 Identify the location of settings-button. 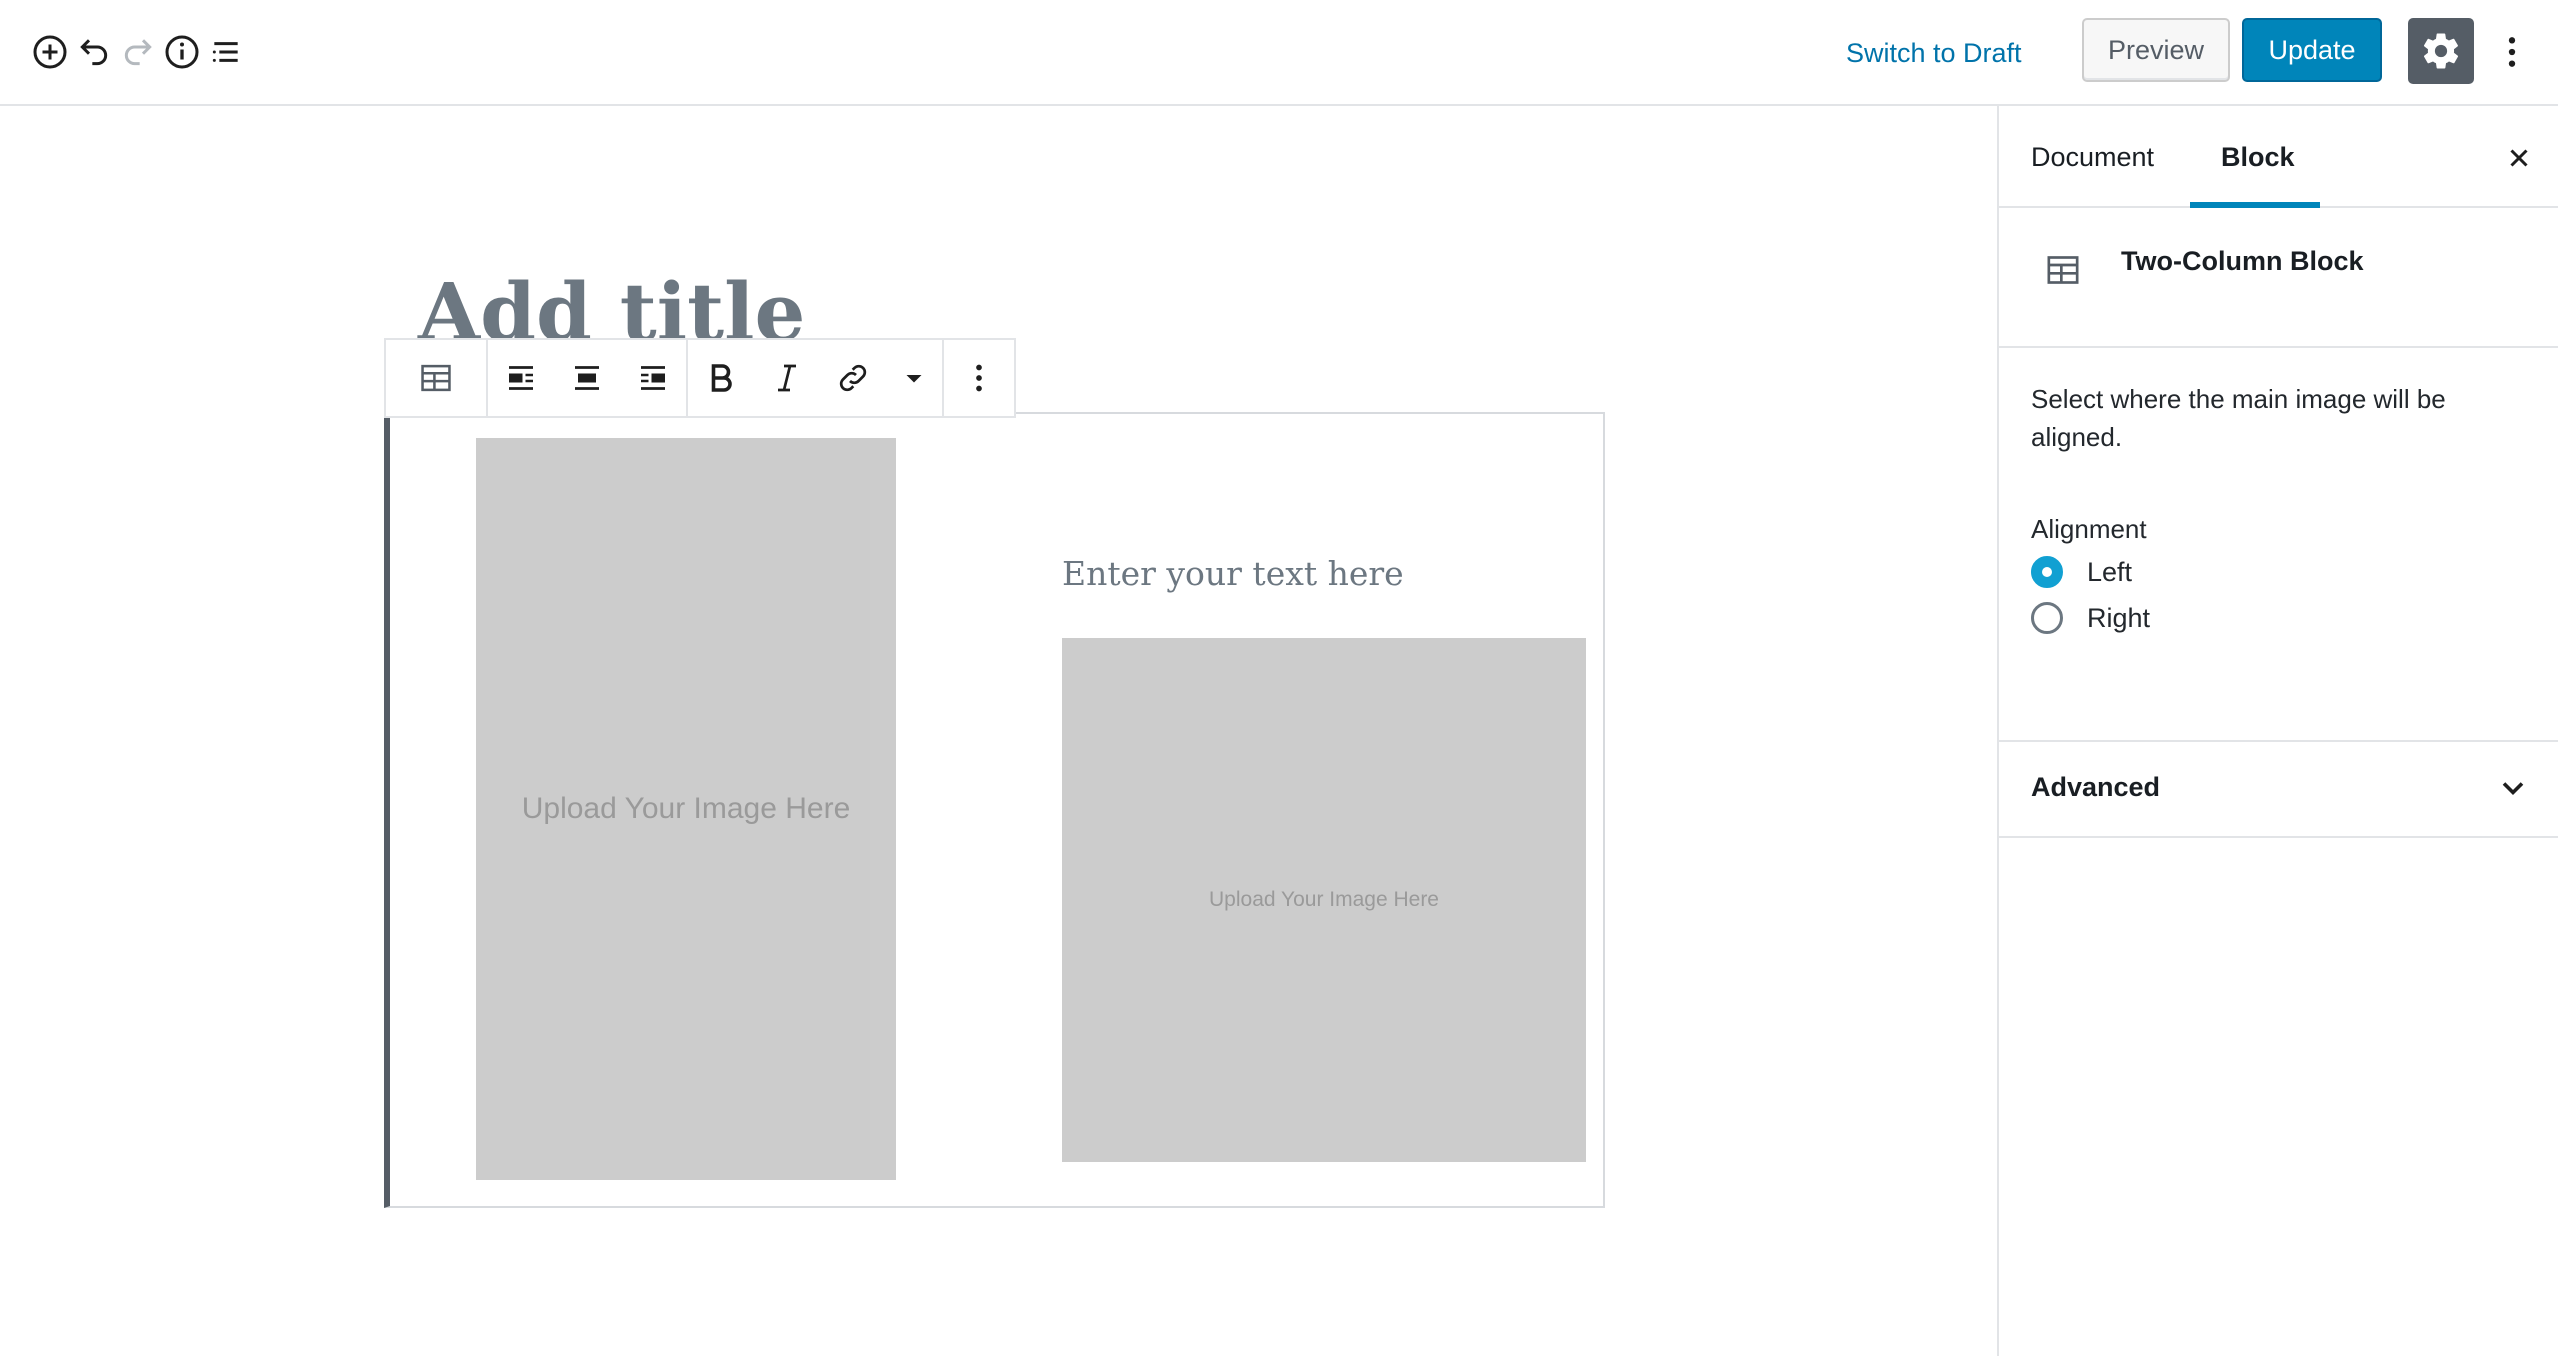
(2441, 51).